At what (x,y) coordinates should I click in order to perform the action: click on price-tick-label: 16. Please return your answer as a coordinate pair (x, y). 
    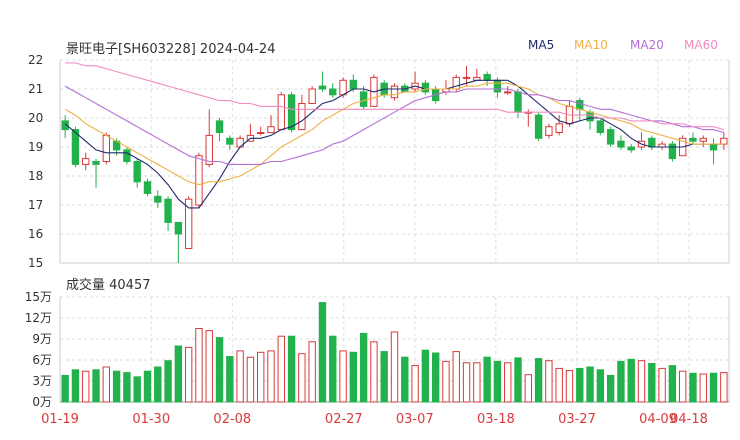
    Looking at the image, I should click on (35, 234).